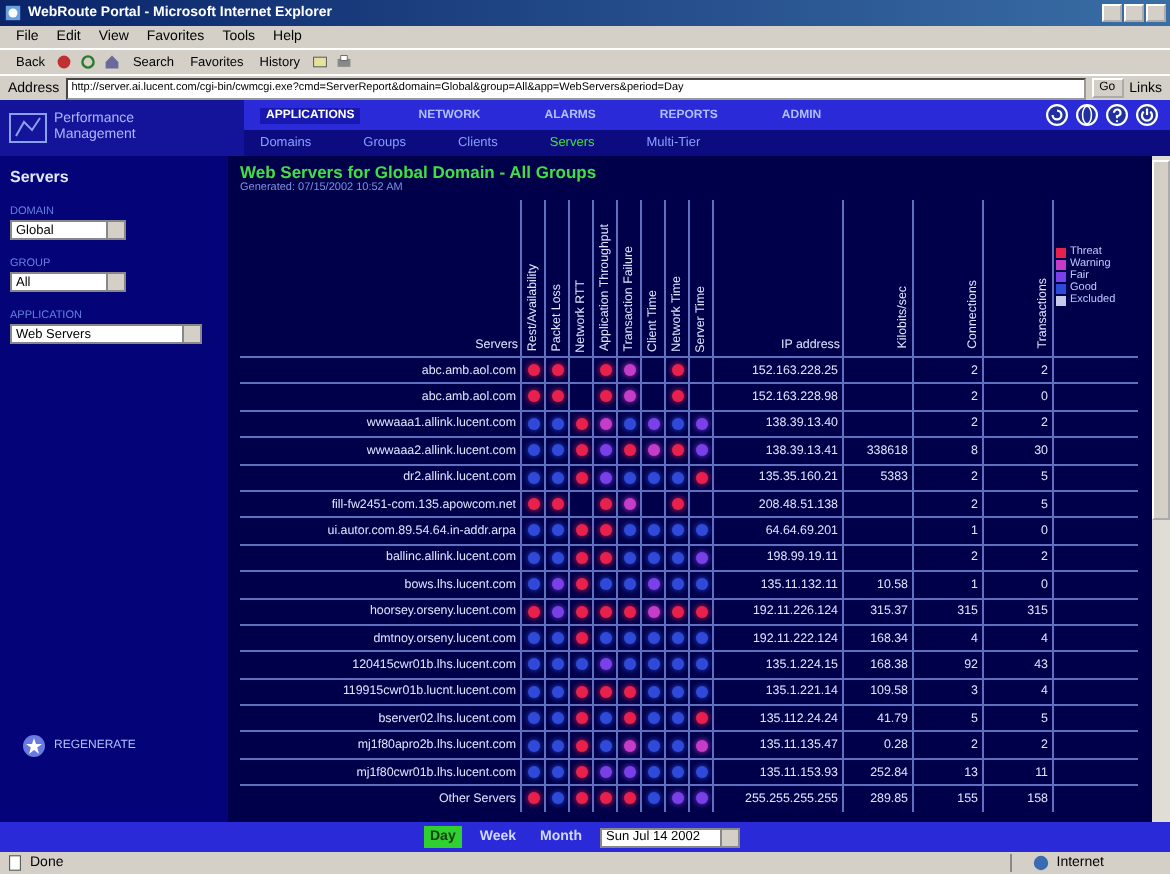 This screenshot has width=1170, height=874. I want to click on logo-icon, so click(28, 128).